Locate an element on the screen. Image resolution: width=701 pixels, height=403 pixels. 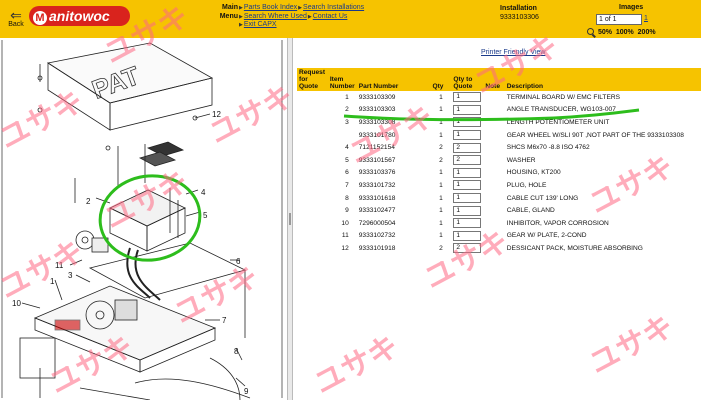
part-number-cell: 9333101567 is located at coordinates (377, 160).